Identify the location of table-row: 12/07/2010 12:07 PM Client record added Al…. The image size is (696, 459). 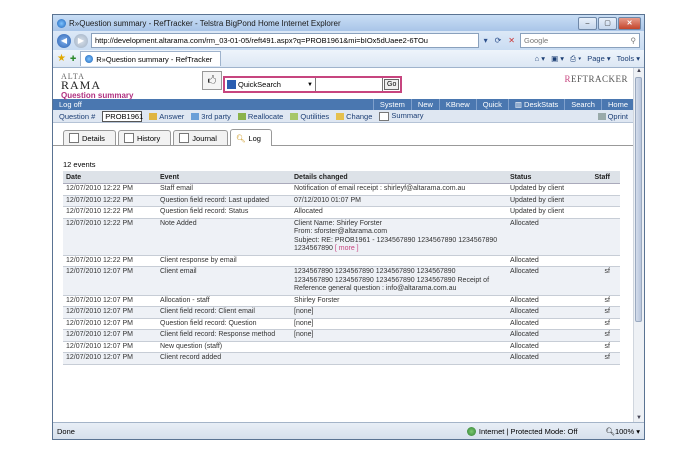
(341, 358).